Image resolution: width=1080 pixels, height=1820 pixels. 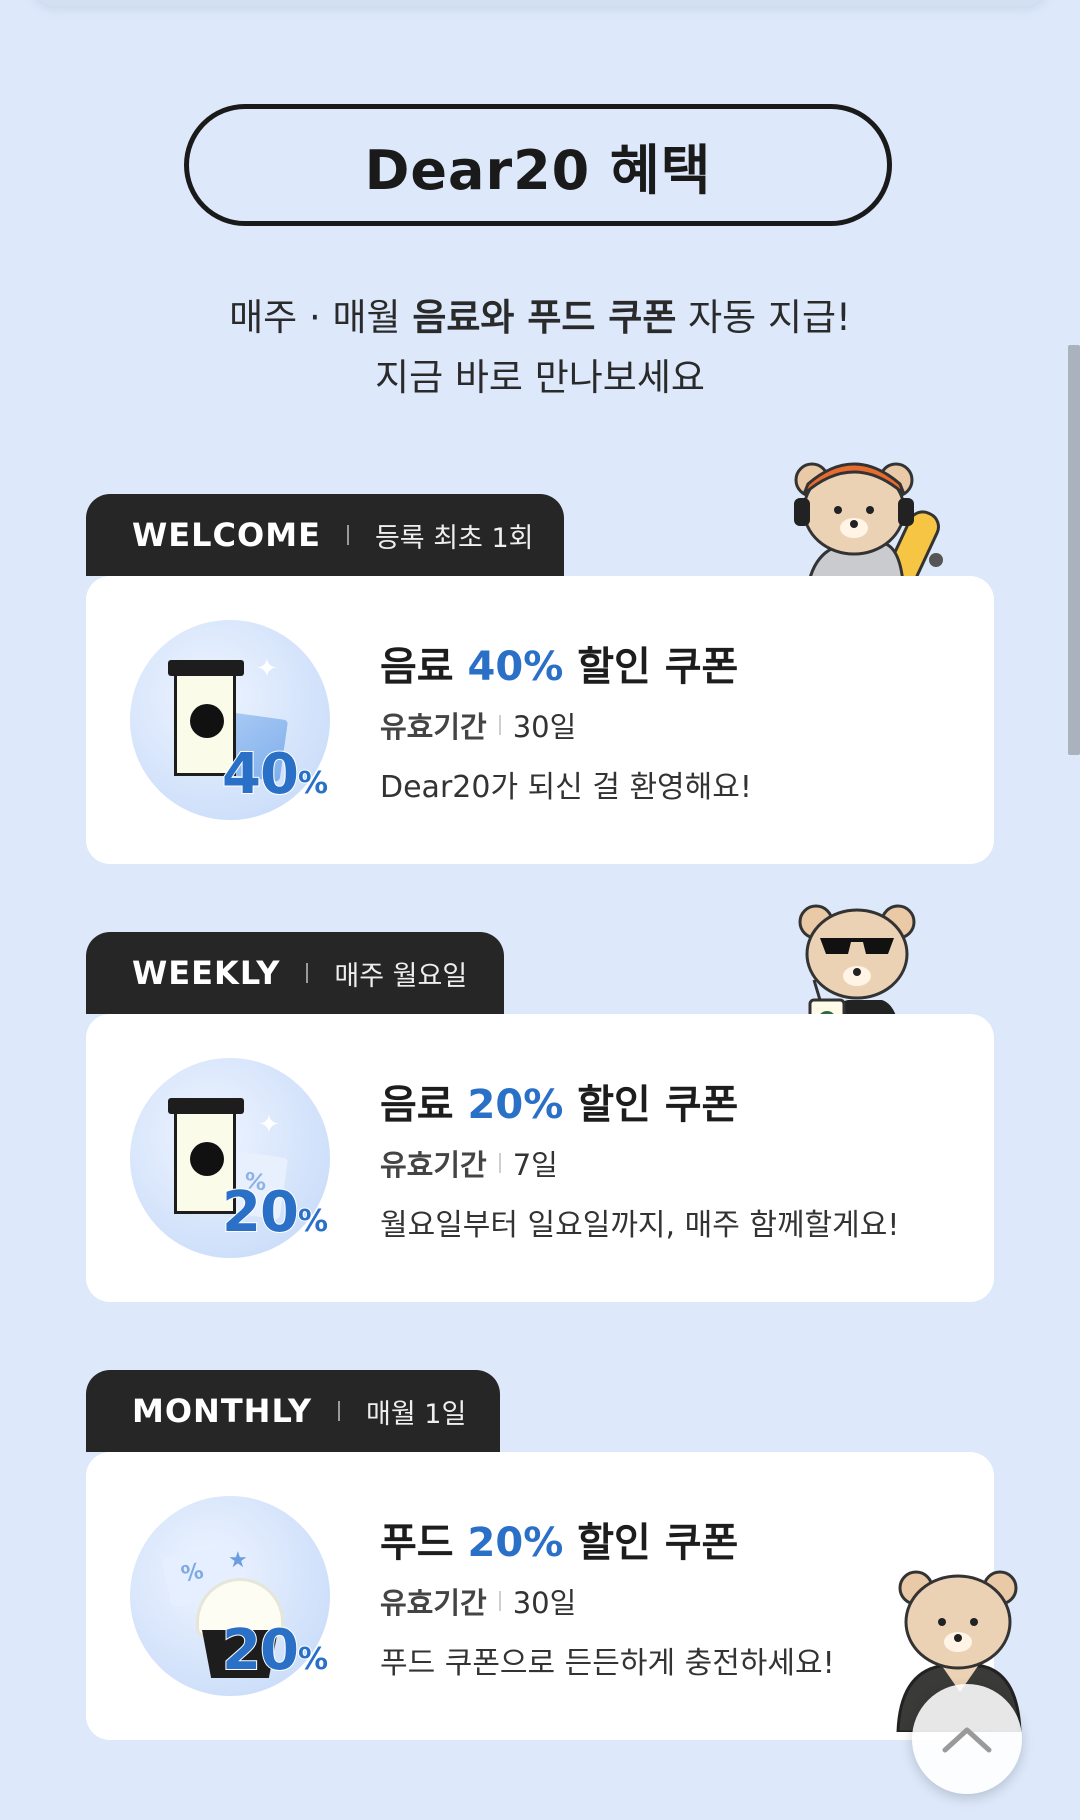 I want to click on coupon-badge: % ★ 20%, so click(x=230, y=1596).